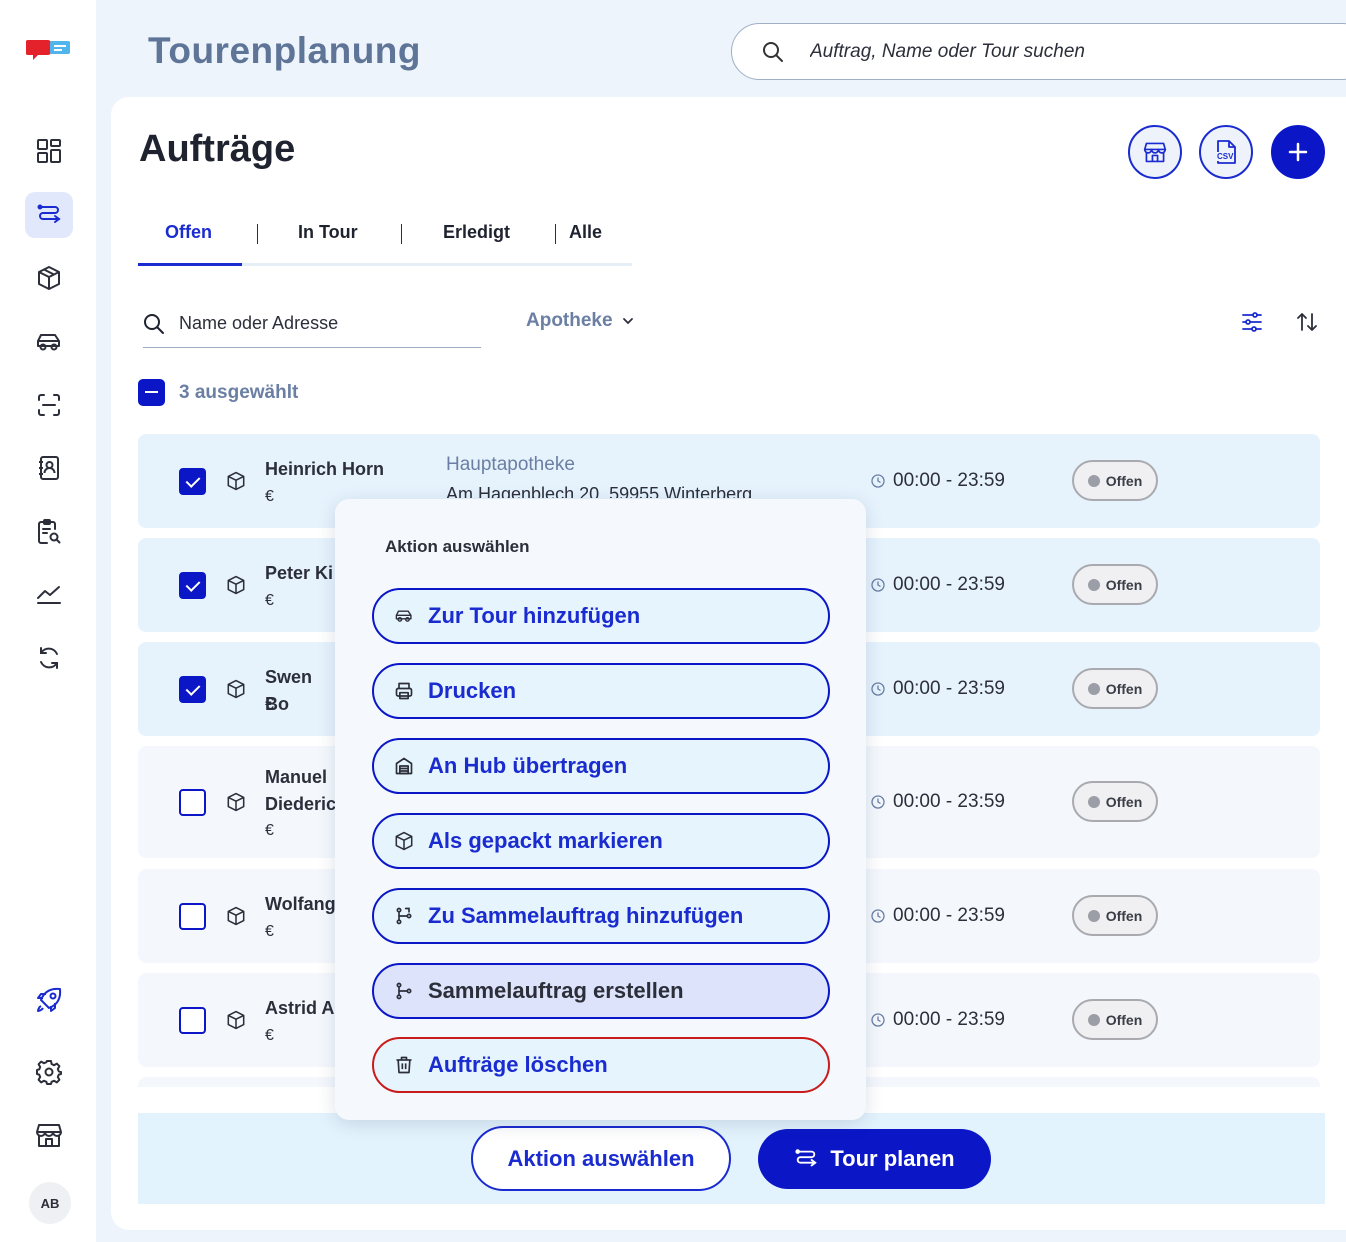 Image resolution: width=1346 pixels, height=1242 pixels. I want to click on create-collective-order-button: Sammelauftrag erstellen, so click(601, 991).